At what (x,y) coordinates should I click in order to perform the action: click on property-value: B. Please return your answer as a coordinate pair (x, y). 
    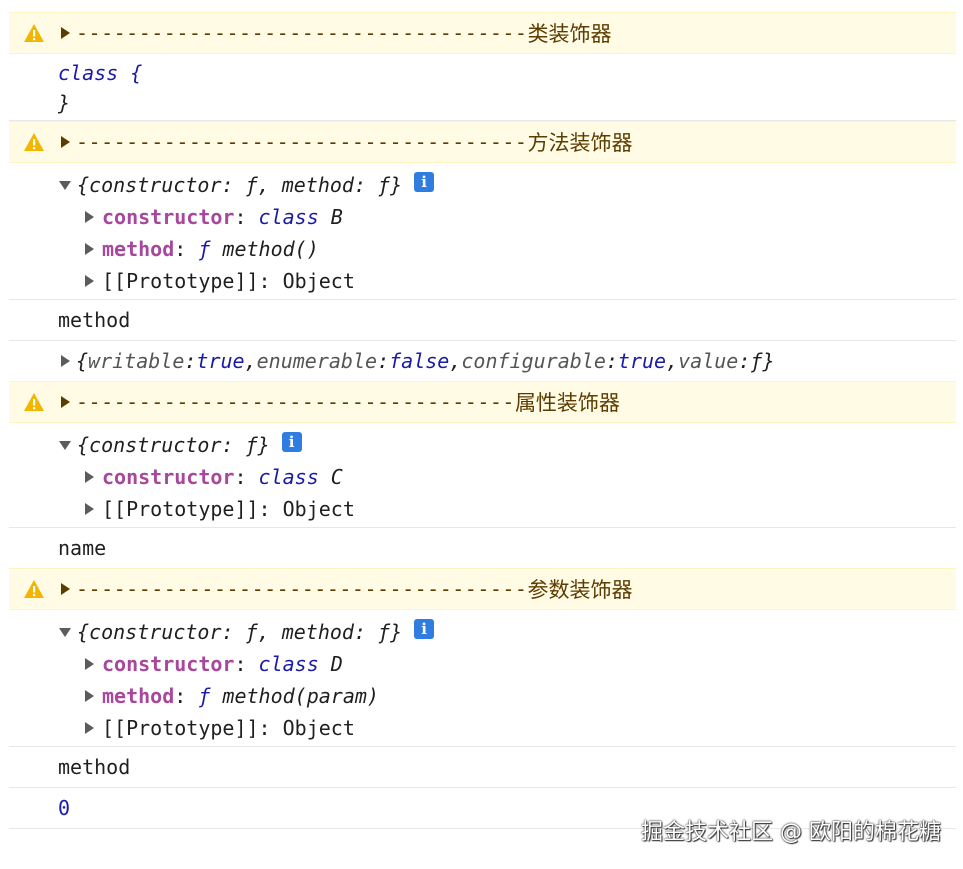
    Looking at the image, I should click on (330, 217).